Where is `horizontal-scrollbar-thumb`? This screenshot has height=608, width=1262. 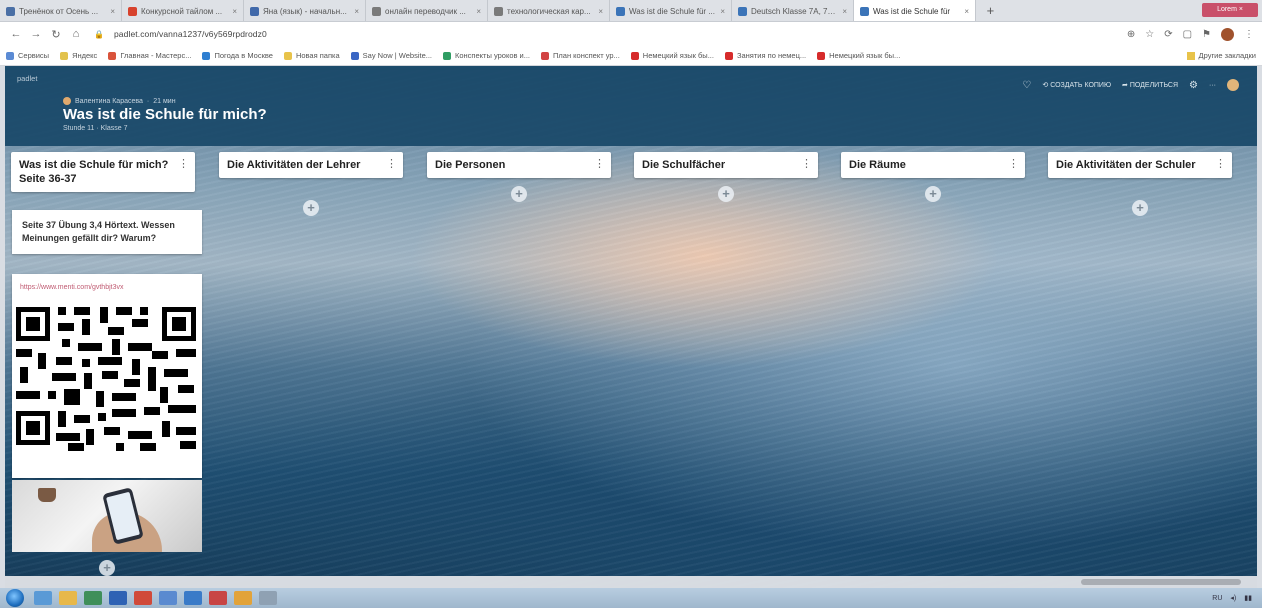 horizontal-scrollbar-thumb is located at coordinates (1161, 582).